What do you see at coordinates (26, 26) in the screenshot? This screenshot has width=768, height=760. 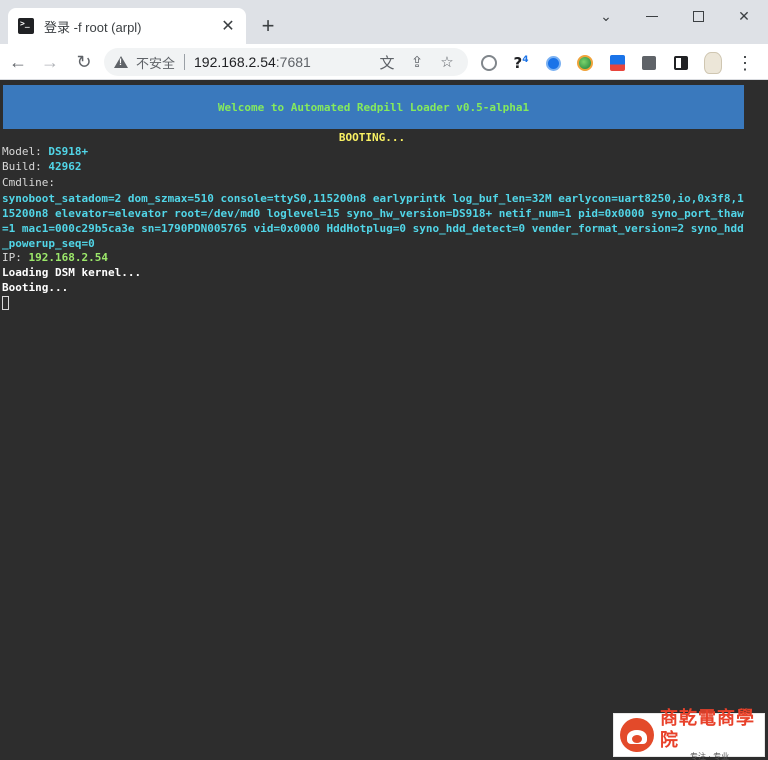 I see `terminal-icon` at bounding box center [26, 26].